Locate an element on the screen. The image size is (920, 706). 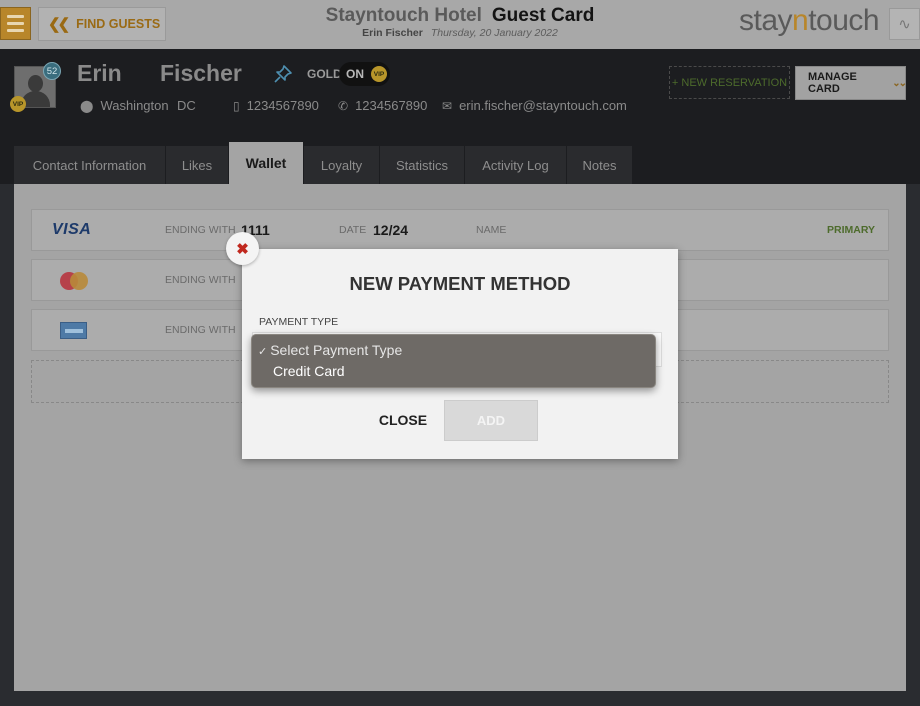
guest-email: ✉ erin.fischer@stayntouch.com is located at coordinates (534, 105).